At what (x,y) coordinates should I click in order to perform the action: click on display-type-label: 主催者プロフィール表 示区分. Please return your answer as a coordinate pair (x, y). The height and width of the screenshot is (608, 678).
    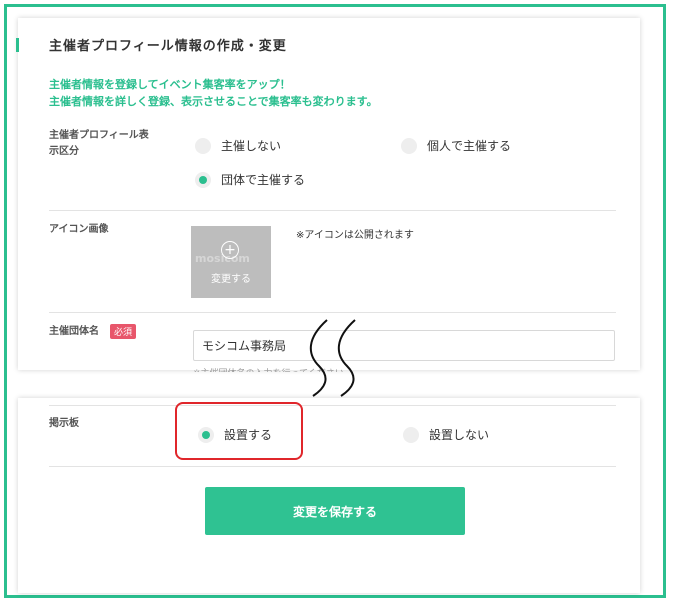
    Looking at the image, I should click on (99, 143).